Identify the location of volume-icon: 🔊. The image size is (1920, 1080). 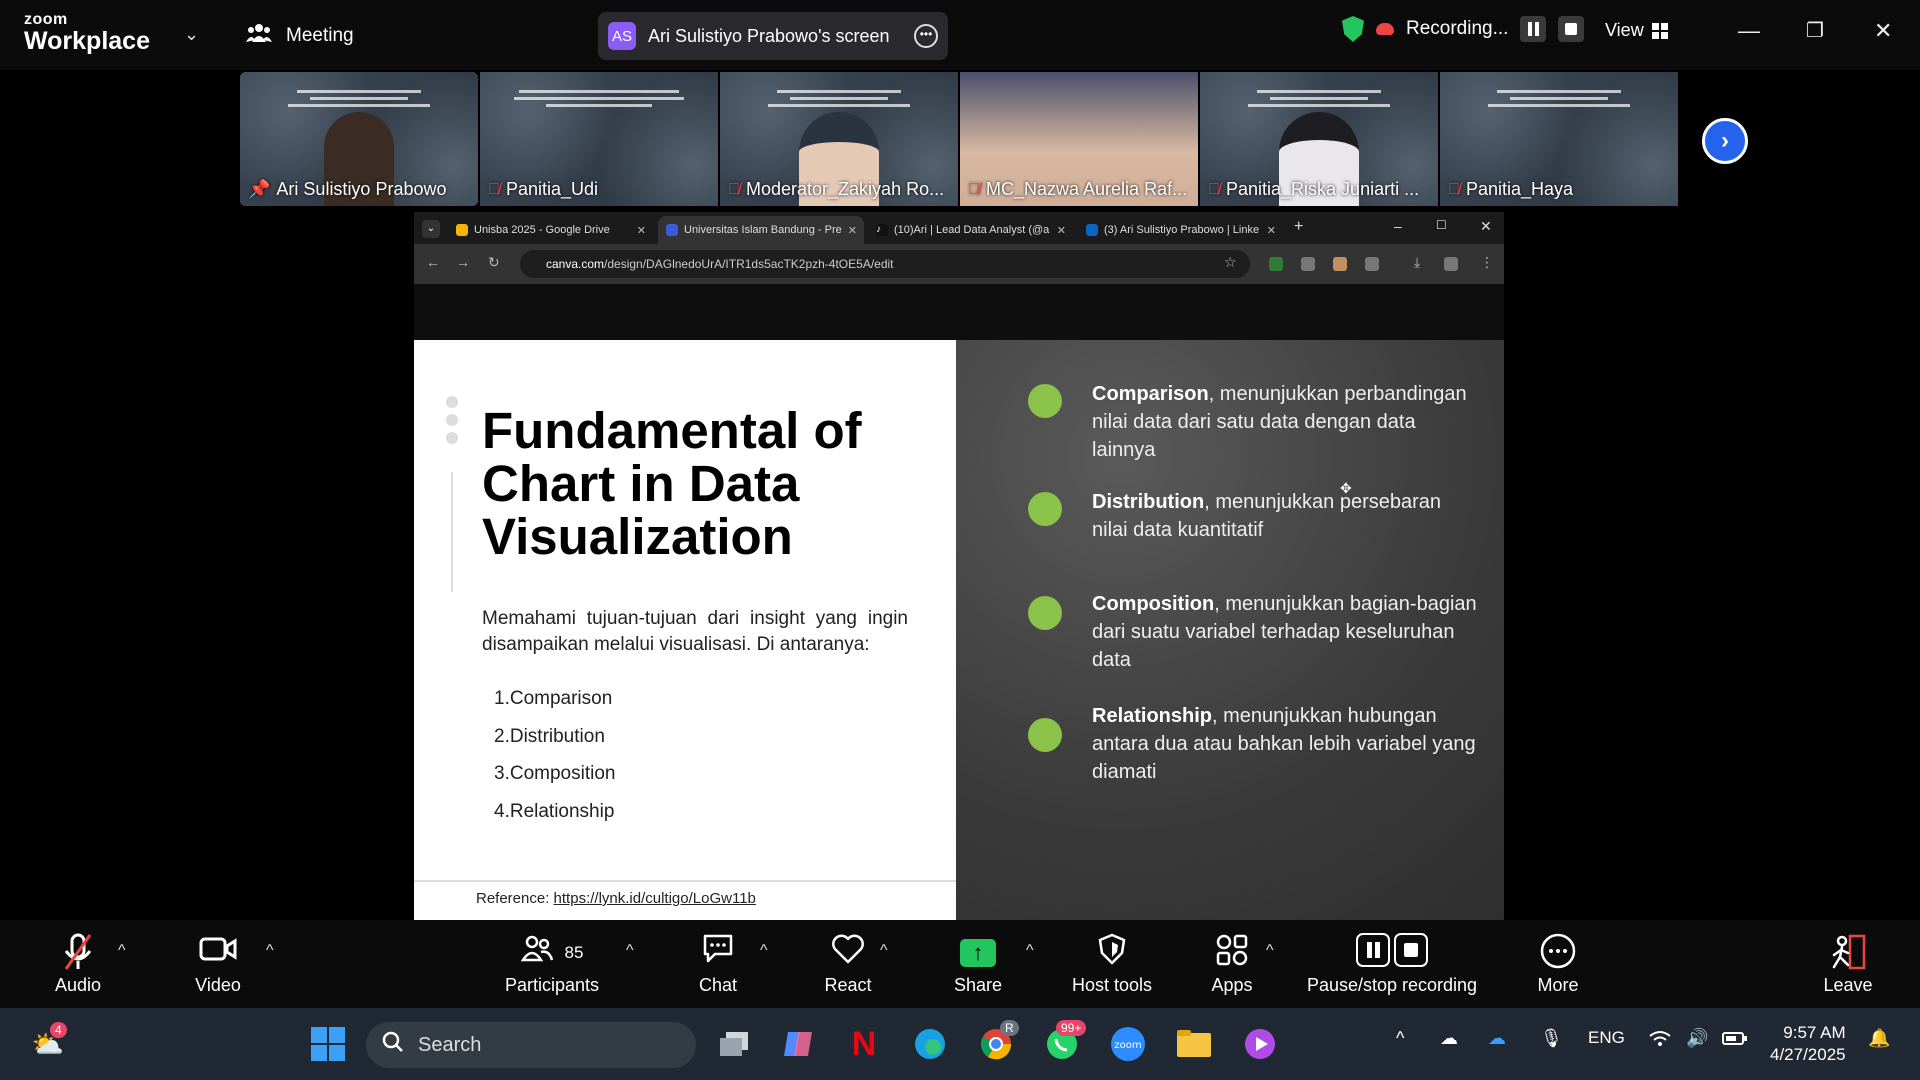
(1697, 1038).